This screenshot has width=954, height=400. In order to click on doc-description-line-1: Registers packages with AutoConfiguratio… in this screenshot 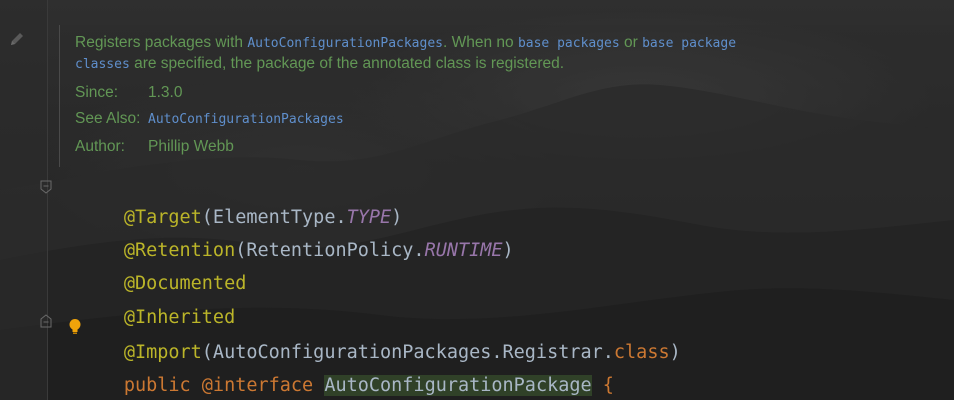, I will do `click(405, 43)`.